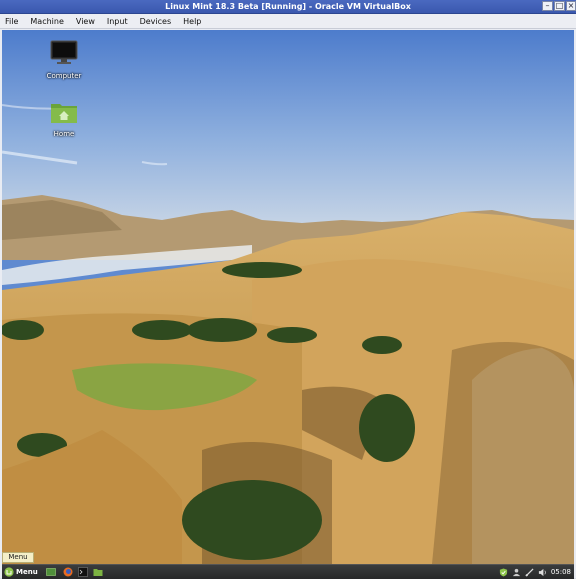  I want to click on start-menu-button: Menu, so click(21, 572).